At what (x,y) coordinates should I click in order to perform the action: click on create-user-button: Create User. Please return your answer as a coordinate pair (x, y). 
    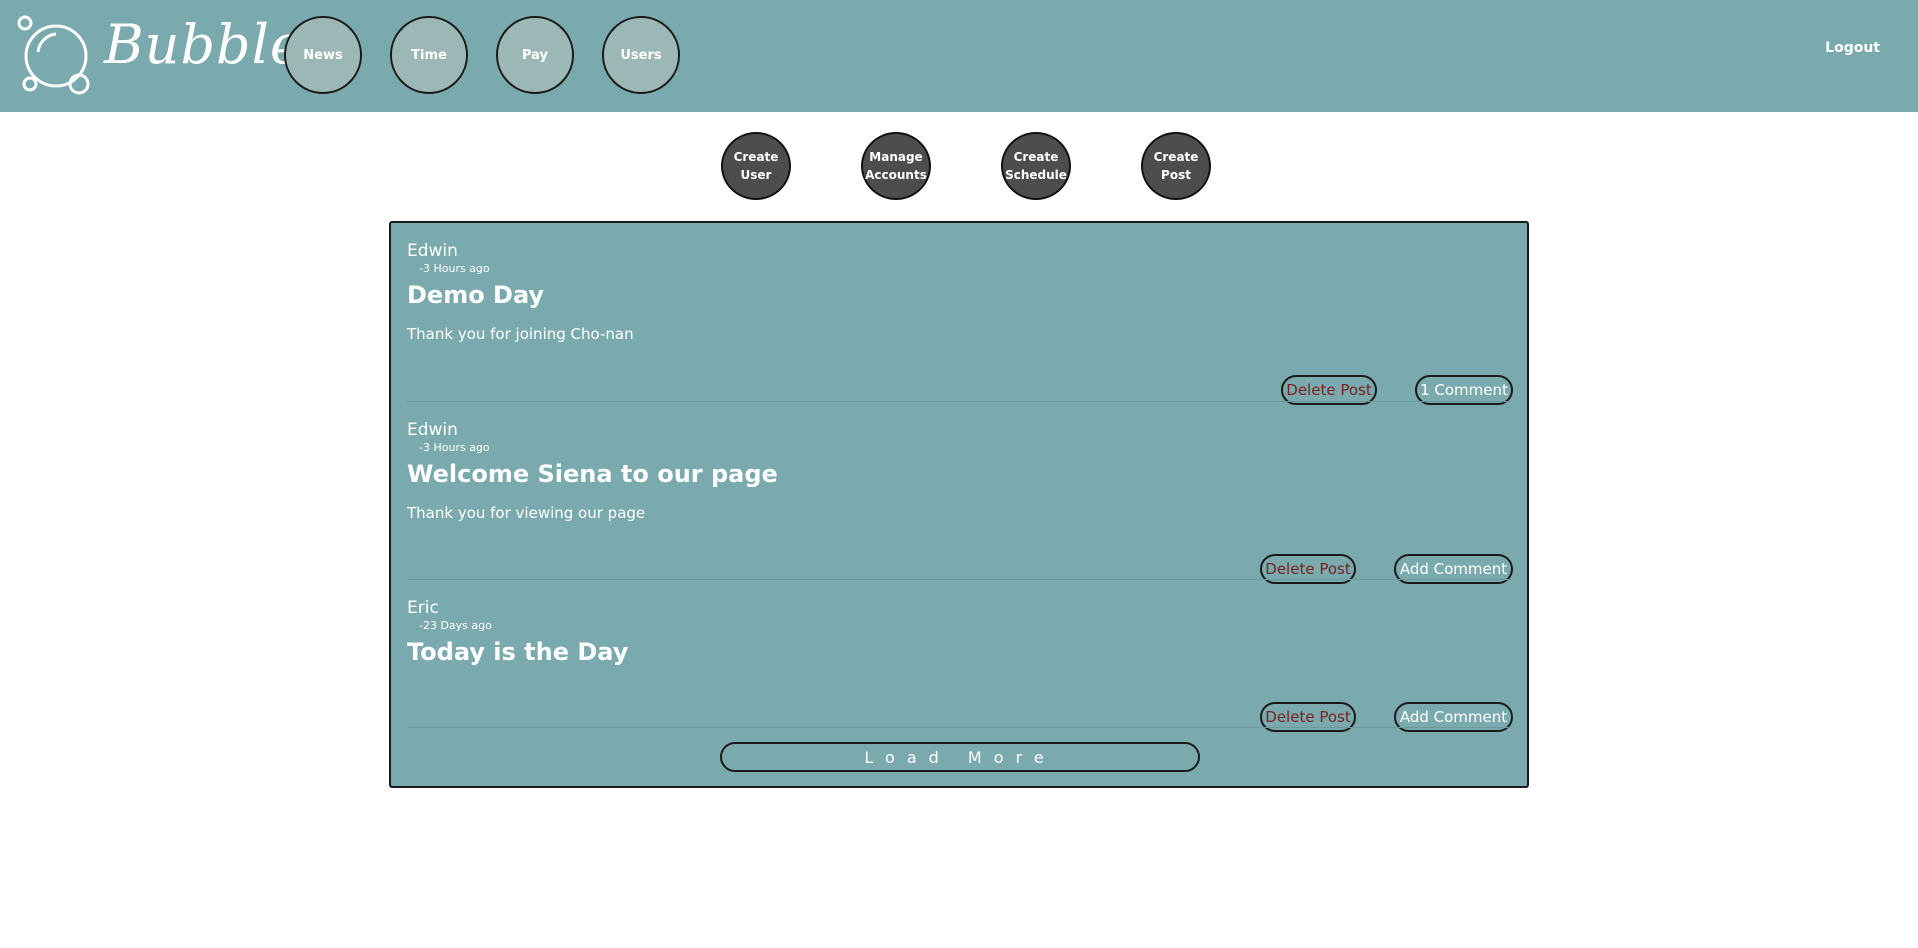
    Looking at the image, I should click on (756, 166).